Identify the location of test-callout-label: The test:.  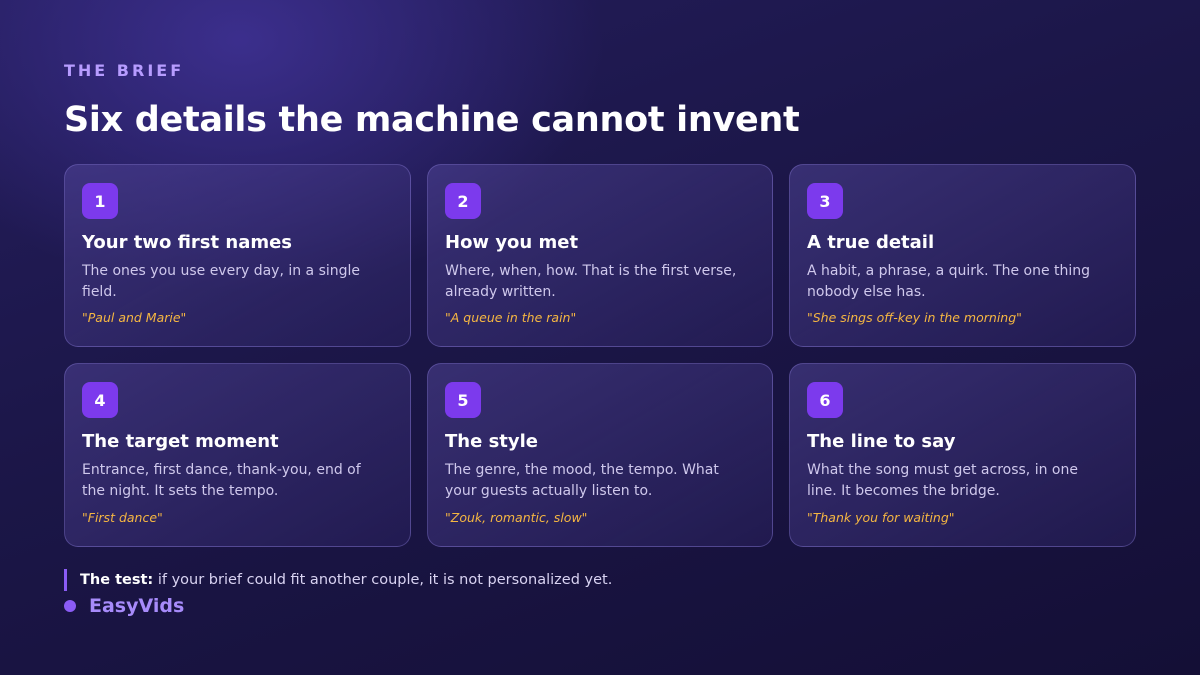
(117, 580).